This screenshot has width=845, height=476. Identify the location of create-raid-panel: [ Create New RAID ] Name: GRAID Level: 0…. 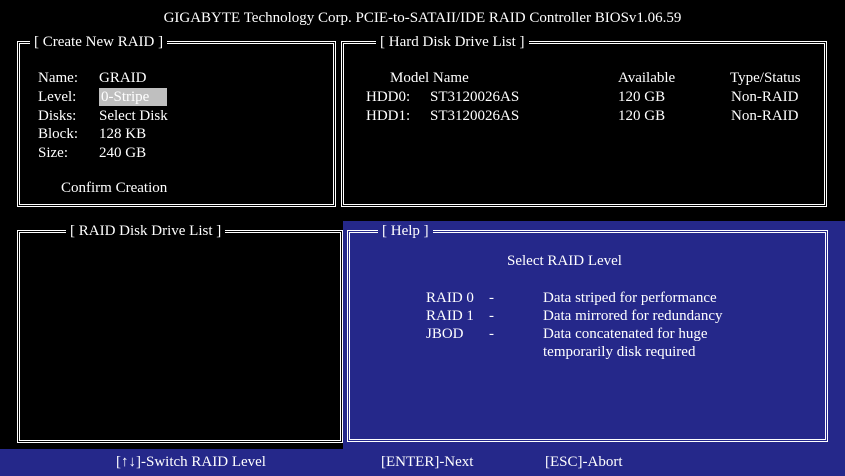
(176, 120).